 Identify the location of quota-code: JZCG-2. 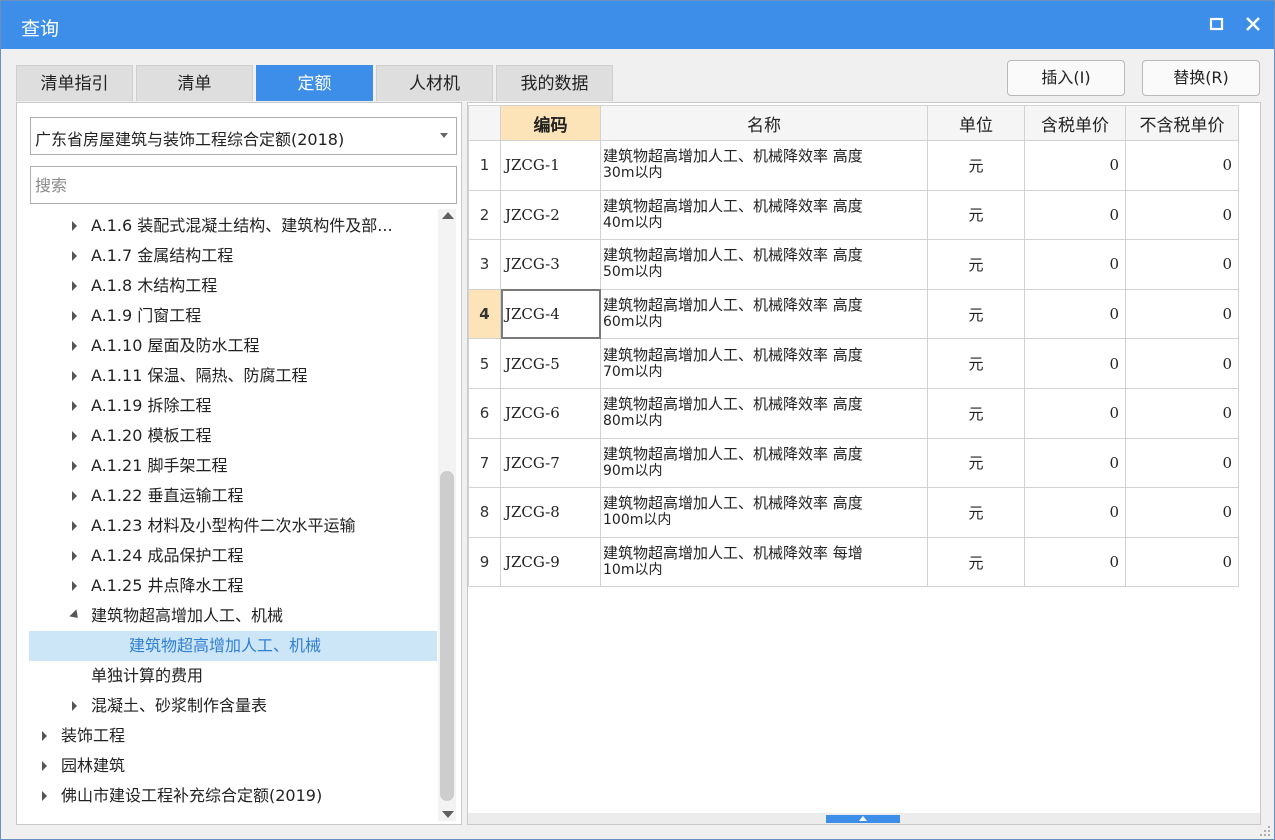
(550, 215).